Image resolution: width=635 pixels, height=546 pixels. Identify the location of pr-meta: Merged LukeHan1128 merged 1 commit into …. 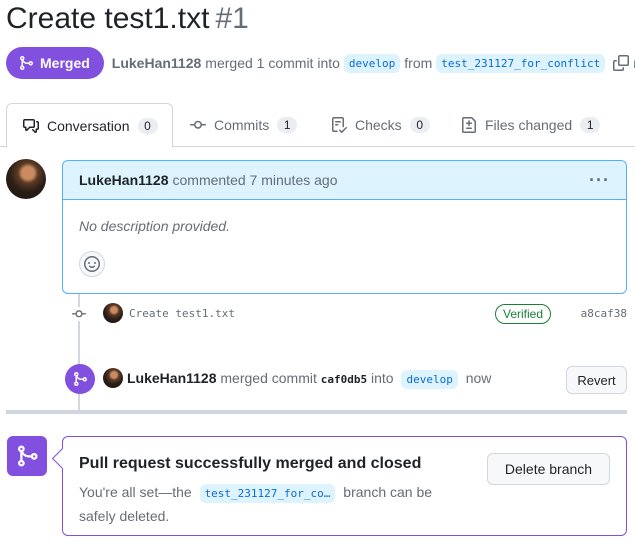
(320, 63).